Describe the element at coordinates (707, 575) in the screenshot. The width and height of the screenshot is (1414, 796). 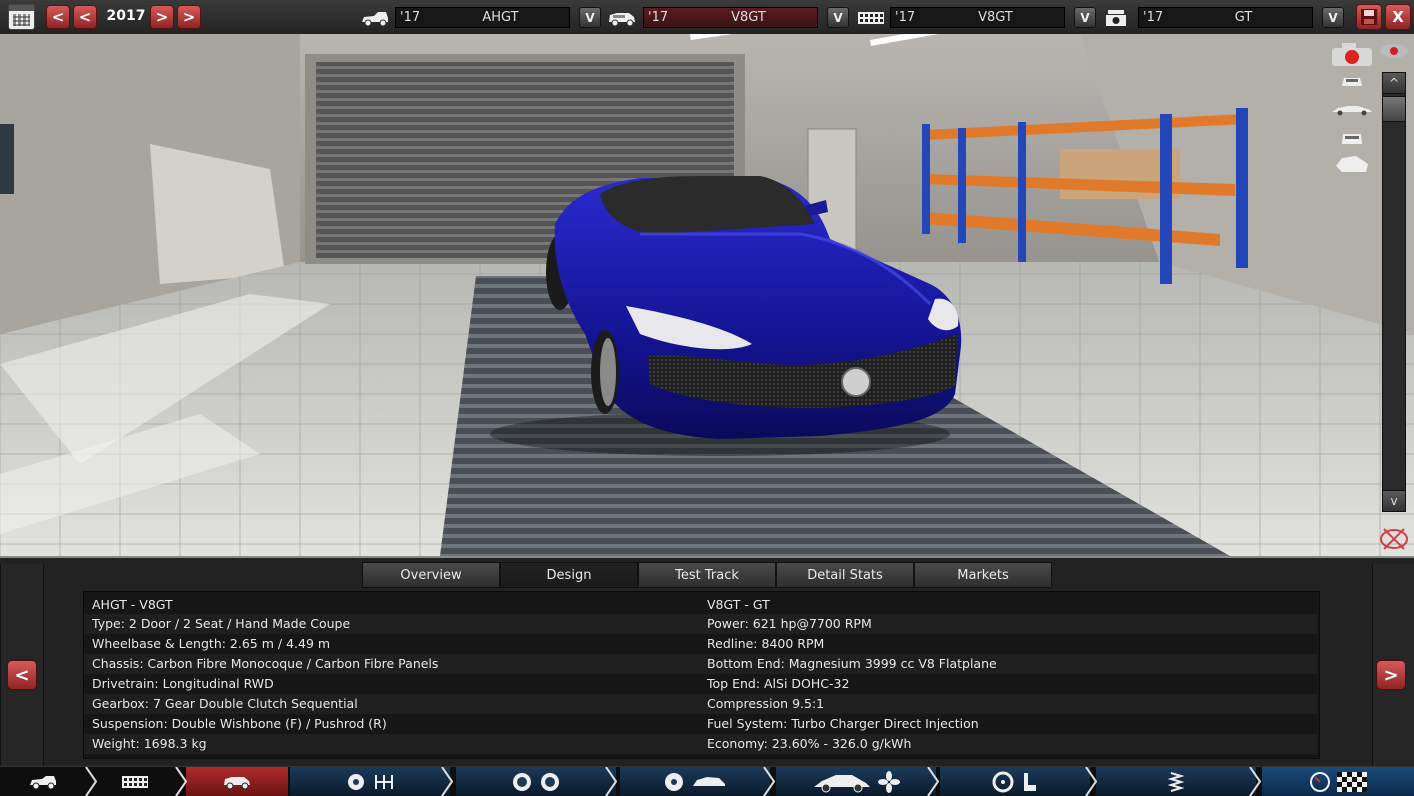
I see `tab-test-track: Test Track` at that location.